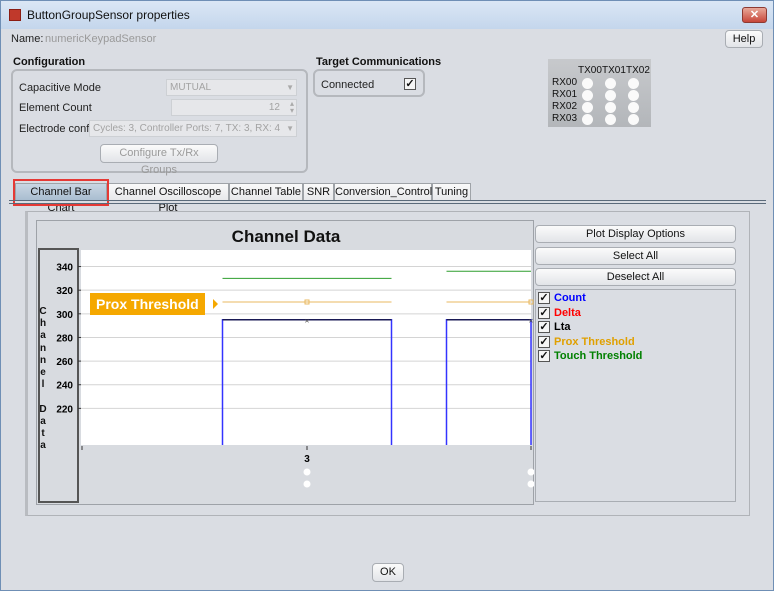 Image resolution: width=774 pixels, height=591 pixels. Describe the element at coordinates (55, 108) in the screenshot. I see `element-count-label: Element Count` at that location.